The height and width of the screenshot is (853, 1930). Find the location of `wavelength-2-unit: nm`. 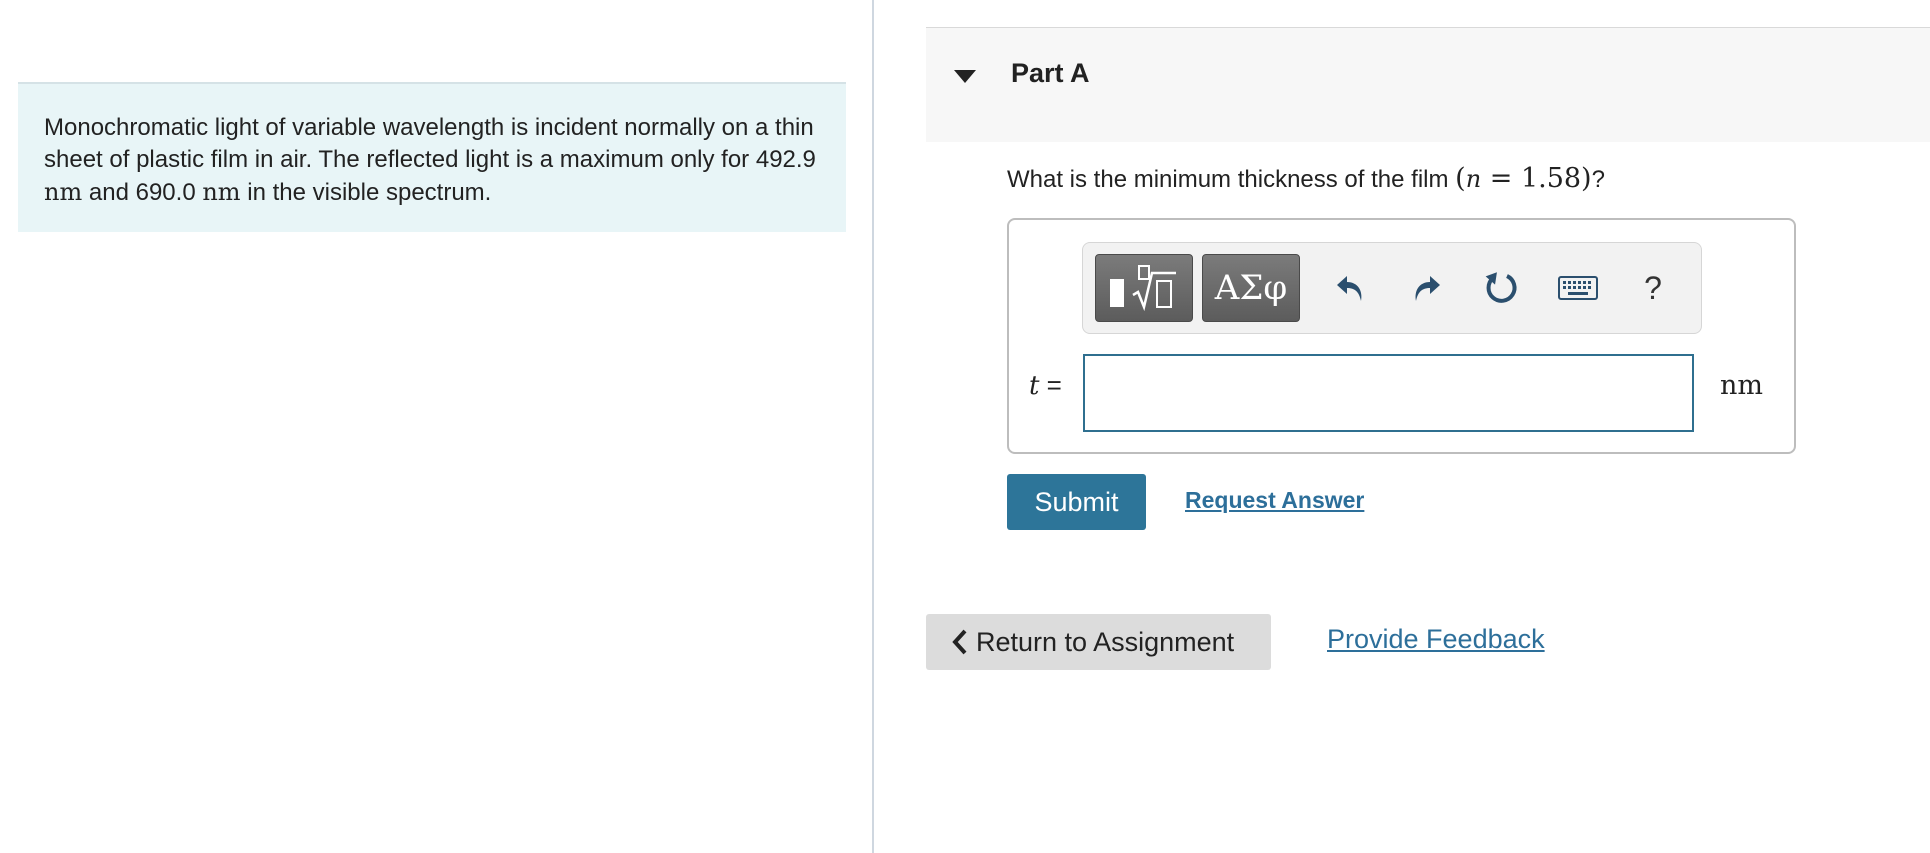

wavelength-2-unit: nm is located at coordinates (221, 192).